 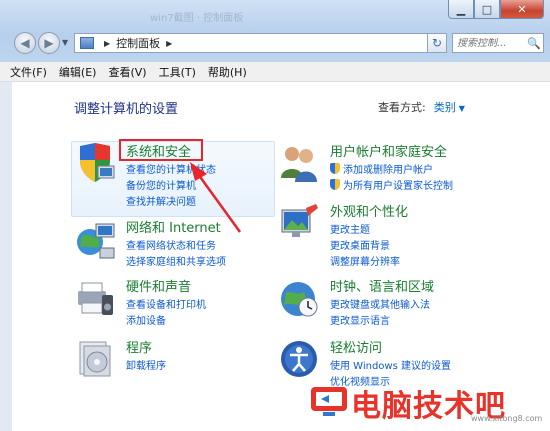 I want to click on refresh-button: ↻, so click(x=437, y=43).